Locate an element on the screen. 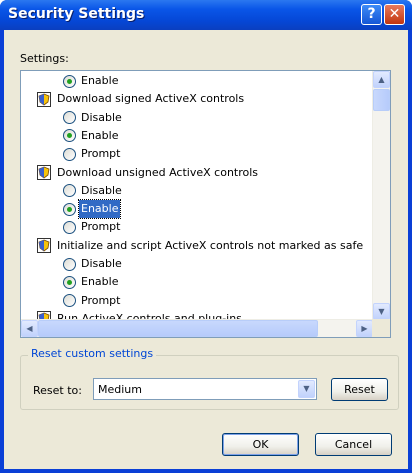 The image size is (412, 473). vertical-scrollbar: ▲ ▼ is located at coordinates (381, 195).